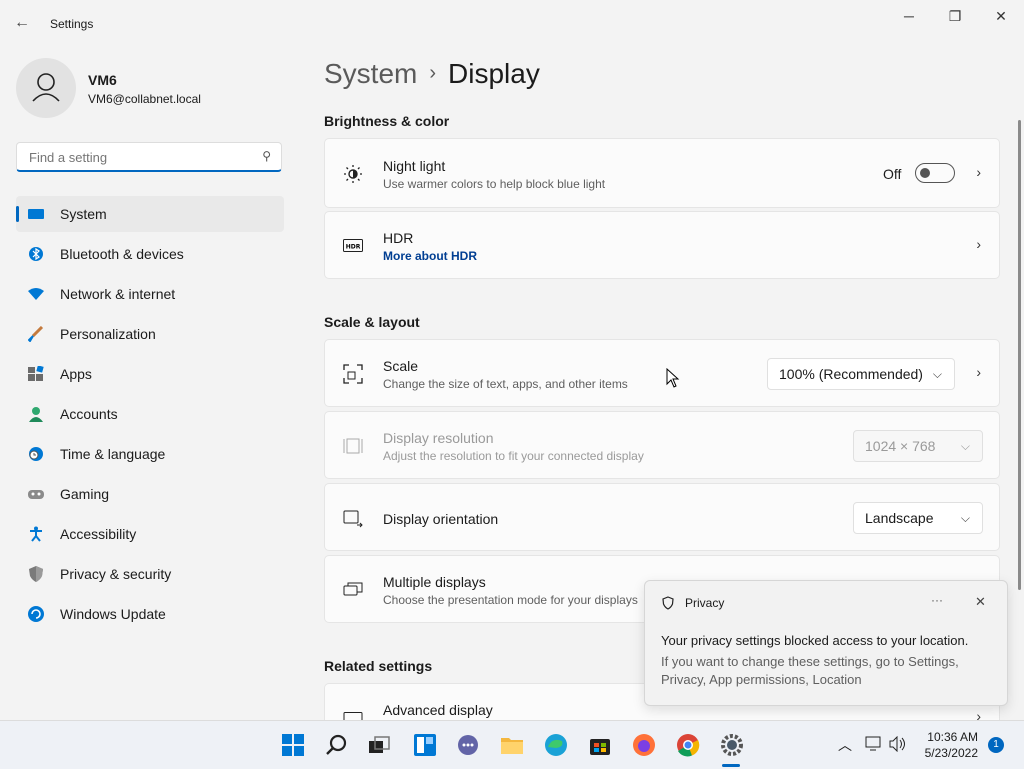 This screenshot has width=1024, height=769. Describe the element at coordinates (36, 614) in the screenshot. I see `update-icon` at that location.